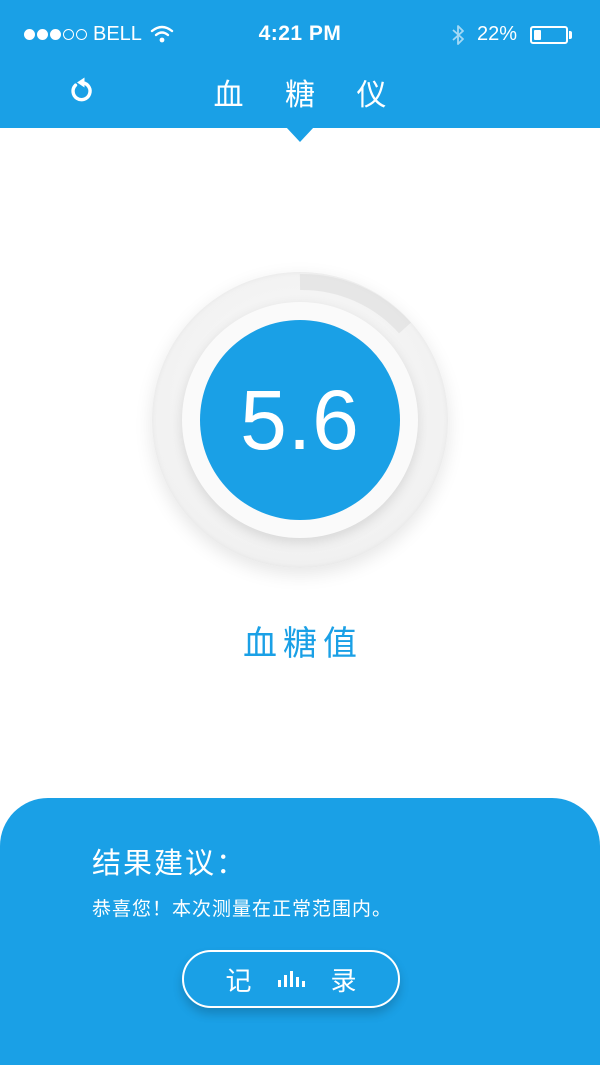 Image resolution: width=600 pixels, height=1065 pixels. What do you see at coordinates (308, 95) in the screenshot?
I see `page-title: 血 糖 仪` at bounding box center [308, 95].